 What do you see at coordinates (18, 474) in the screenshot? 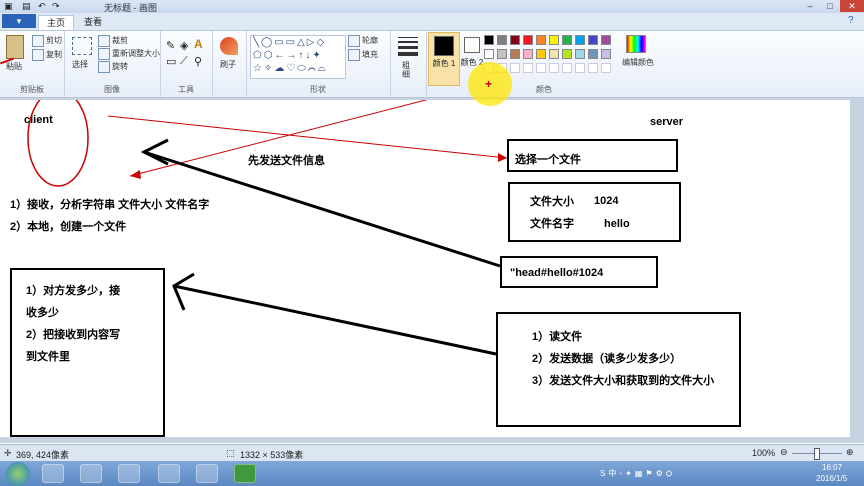
I see `start-button` at bounding box center [18, 474].